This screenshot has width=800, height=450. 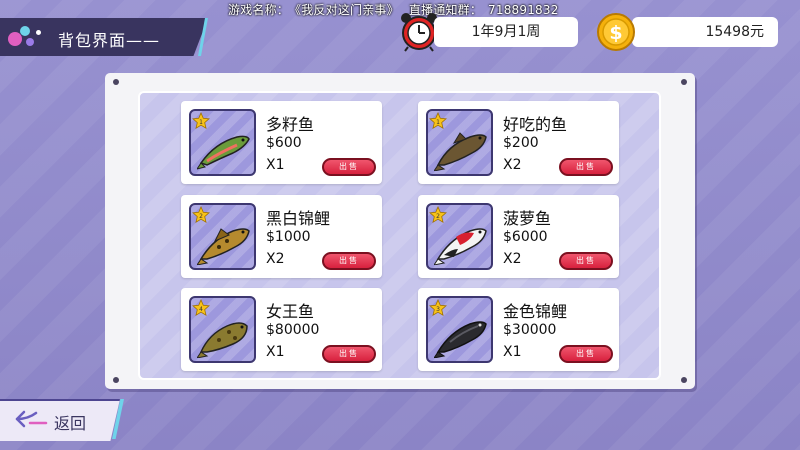 What do you see at coordinates (290, 311) in the screenshot?
I see `item-name: 女王鱼` at bounding box center [290, 311].